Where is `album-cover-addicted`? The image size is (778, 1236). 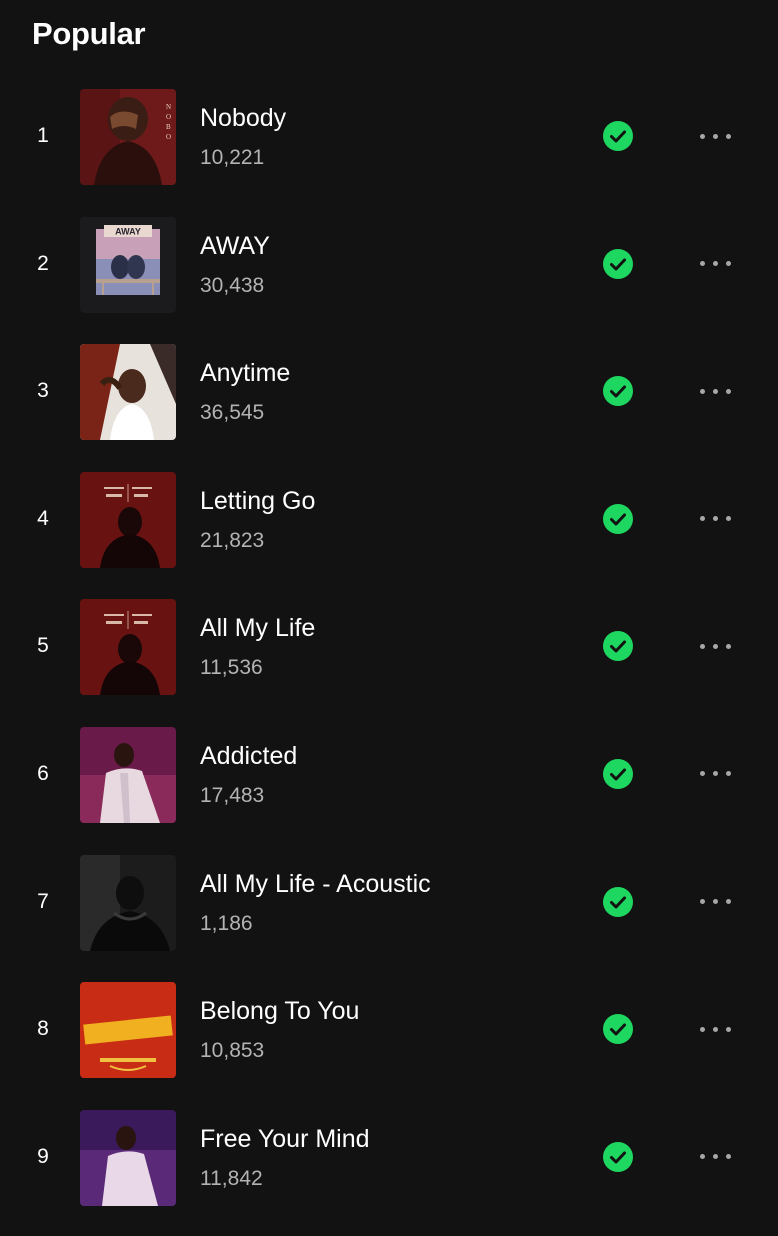
album-cover-addicted is located at coordinates (128, 774).